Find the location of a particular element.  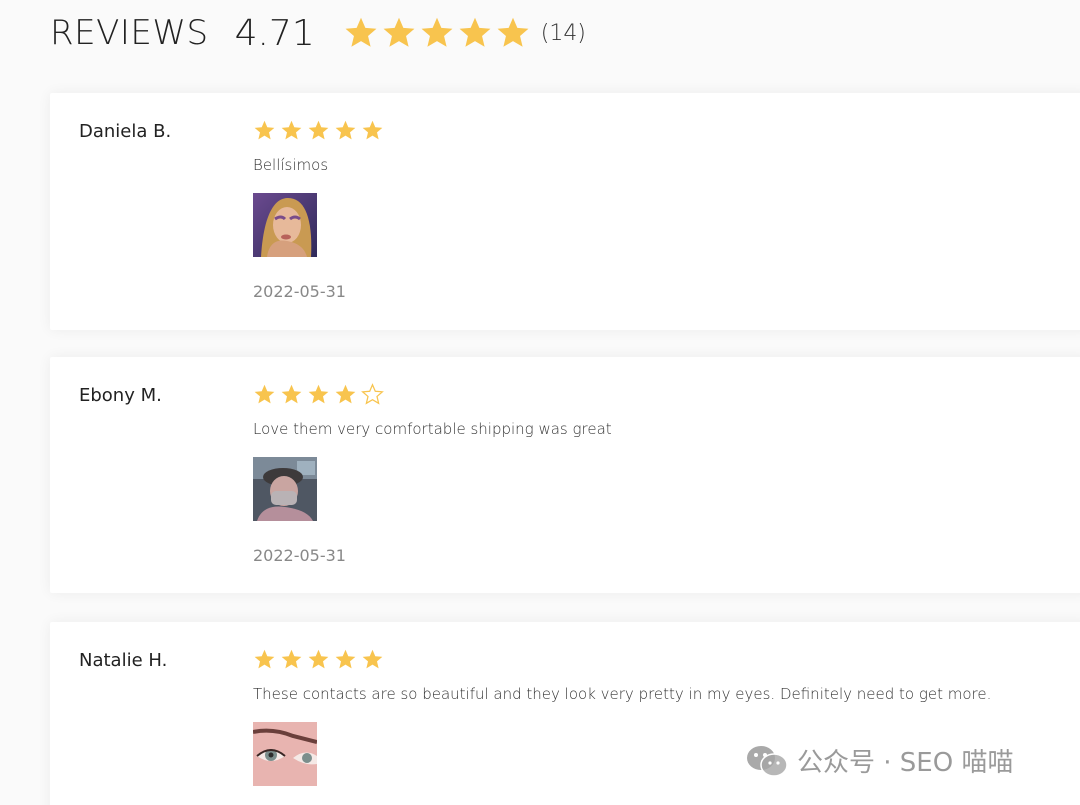

watermark: 公众号 · SEO 喵喵 is located at coordinates (879, 760).